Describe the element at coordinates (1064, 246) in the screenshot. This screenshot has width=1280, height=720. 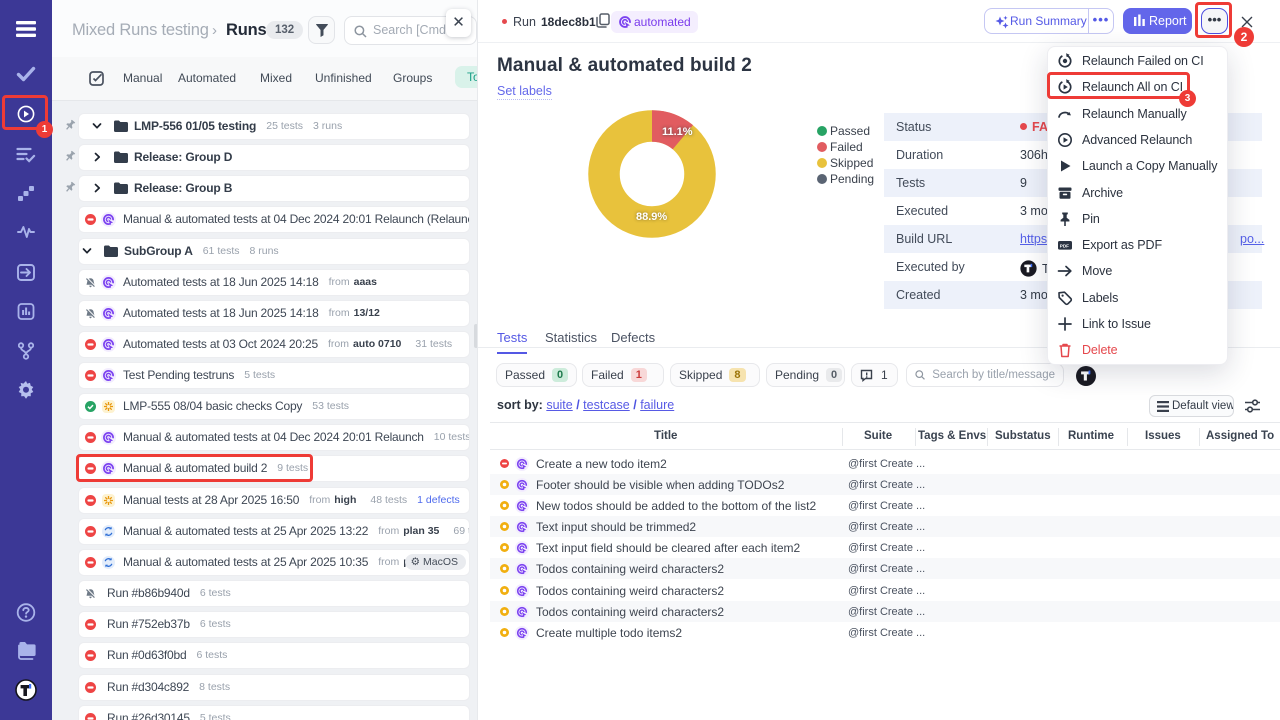
I see `svg-text: PDF` at that location.